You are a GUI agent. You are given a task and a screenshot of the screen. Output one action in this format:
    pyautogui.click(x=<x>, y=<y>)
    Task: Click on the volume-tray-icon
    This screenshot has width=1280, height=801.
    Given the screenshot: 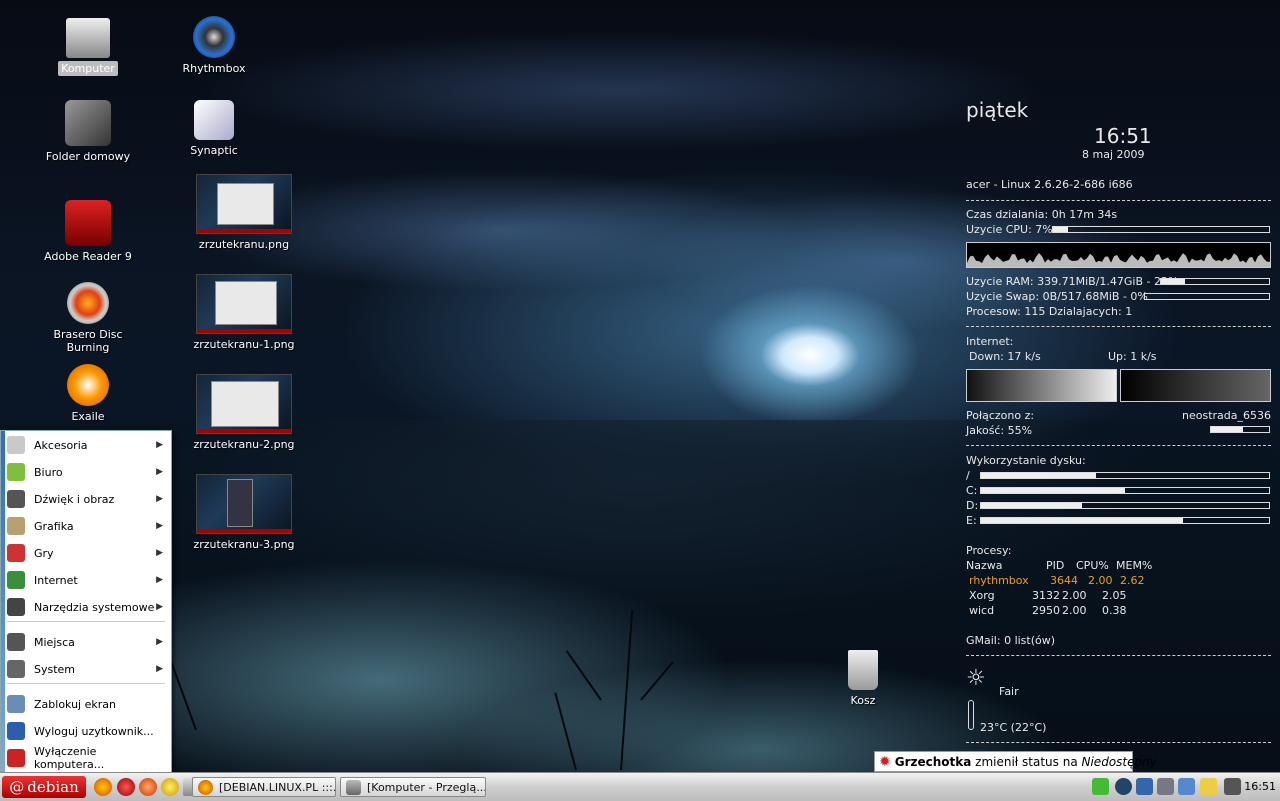 What is the action you would take?
    pyautogui.click(x=1232, y=786)
    